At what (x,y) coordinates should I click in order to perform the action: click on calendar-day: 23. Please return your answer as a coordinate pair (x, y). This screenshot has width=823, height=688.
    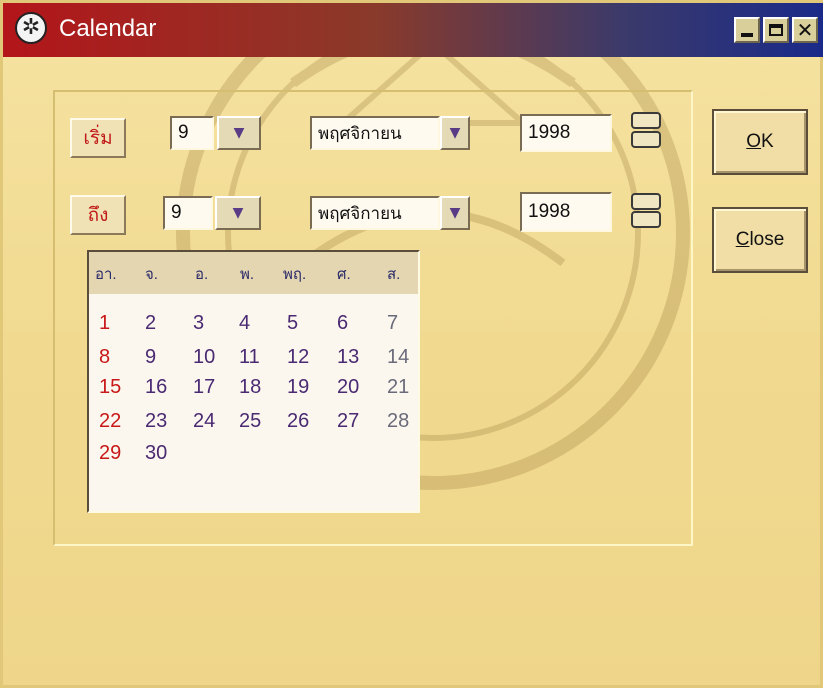
    Looking at the image, I should click on (156, 421).